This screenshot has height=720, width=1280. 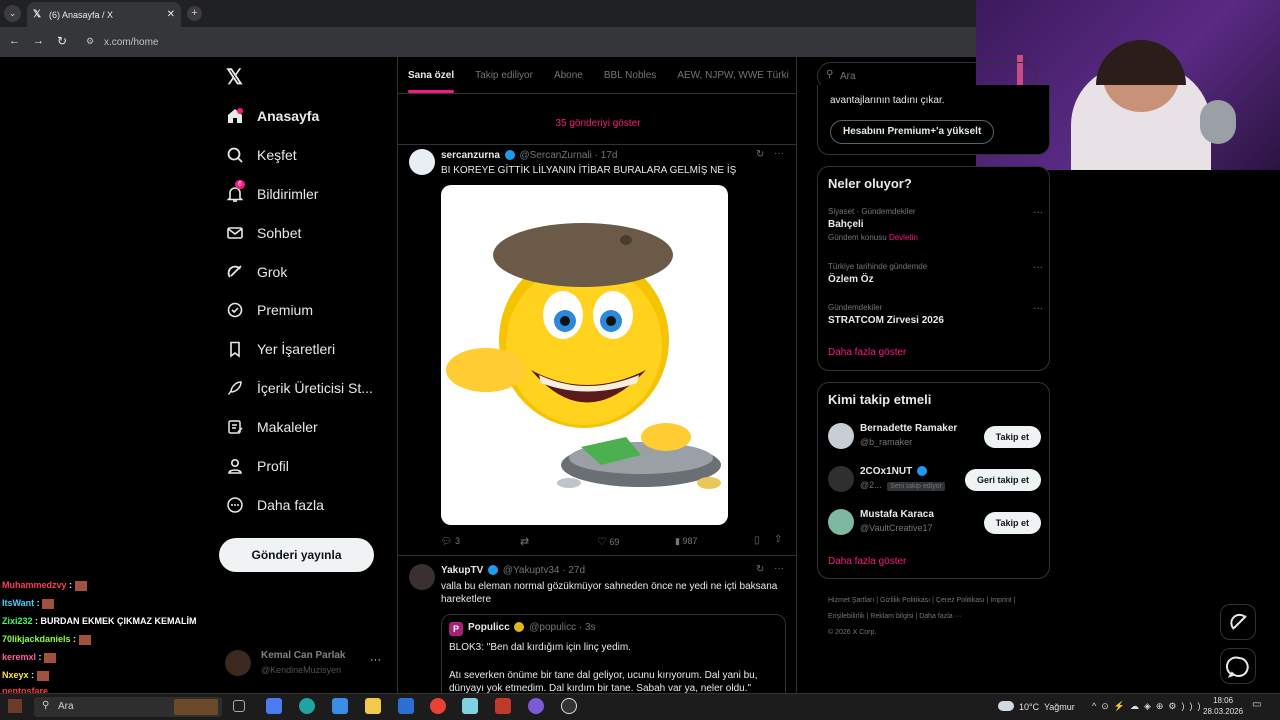 What do you see at coordinates (263, 233) in the screenshot?
I see `nav-item-chat: Sohbet` at bounding box center [263, 233].